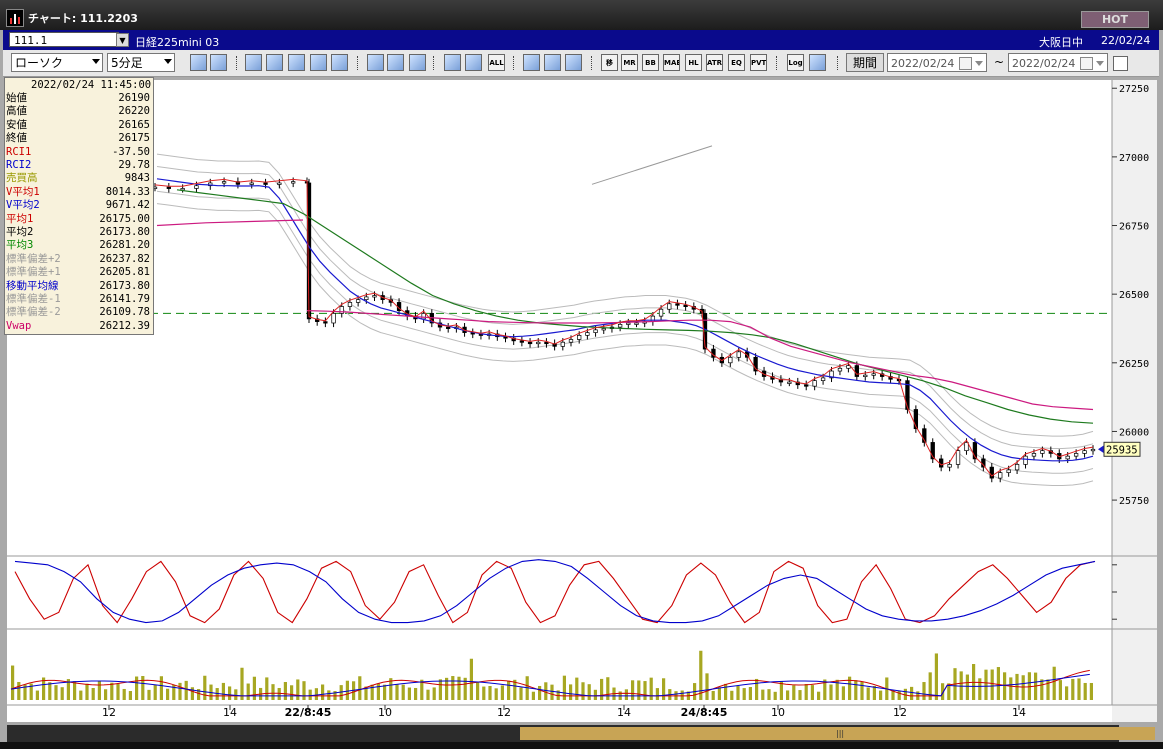 This screenshot has height=749, width=1163. Describe the element at coordinates (375, 62) in the screenshot. I see `pencil-button` at that location.